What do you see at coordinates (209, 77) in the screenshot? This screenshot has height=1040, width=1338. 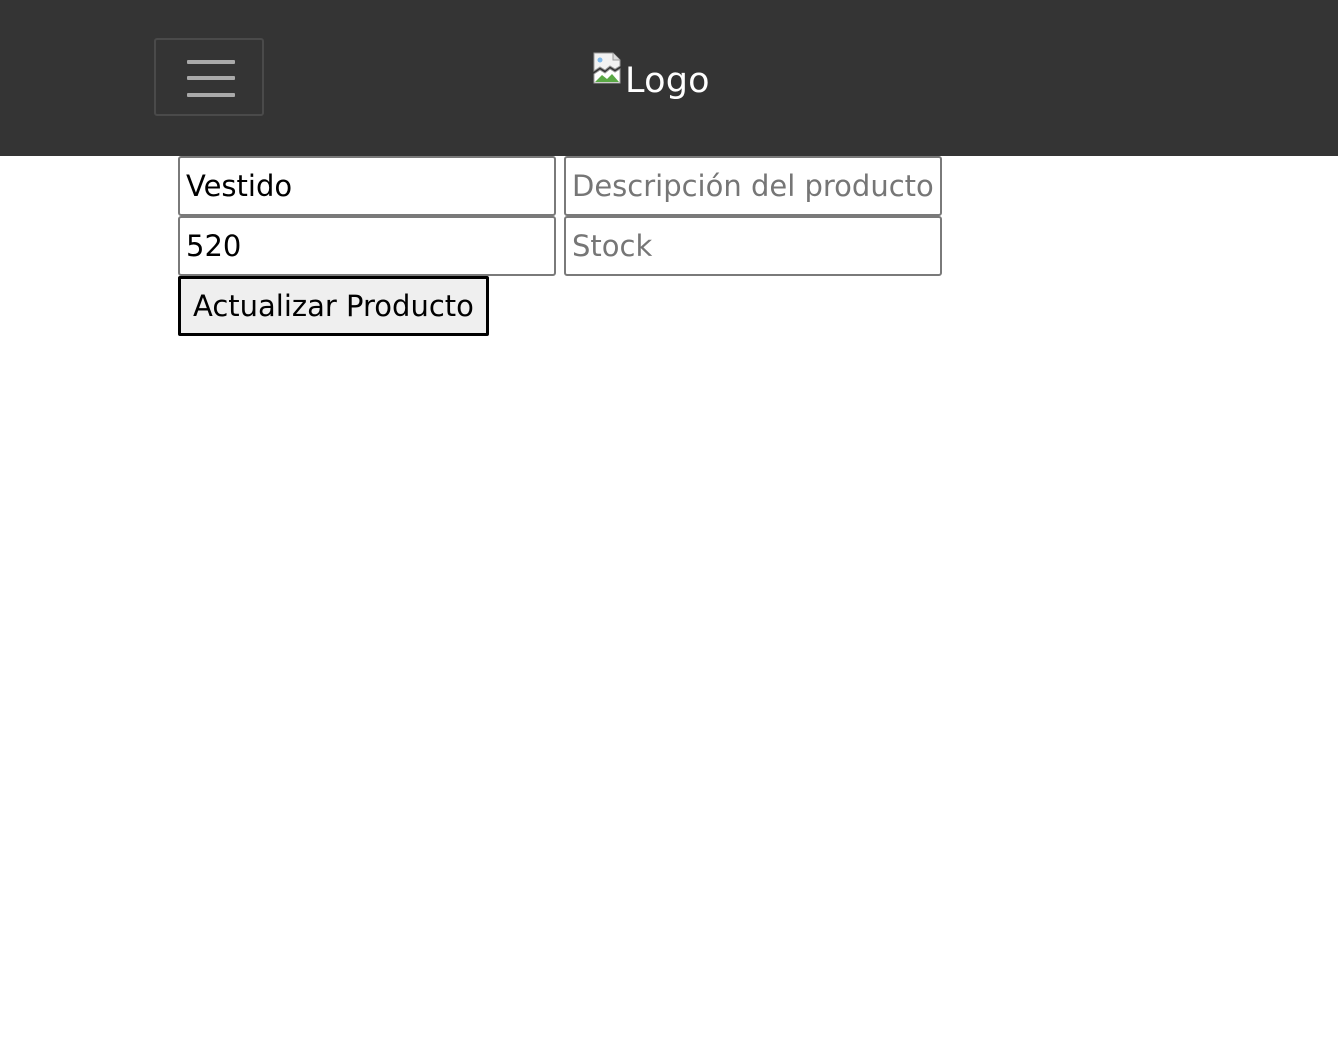 I see `menu-toggle-button` at bounding box center [209, 77].